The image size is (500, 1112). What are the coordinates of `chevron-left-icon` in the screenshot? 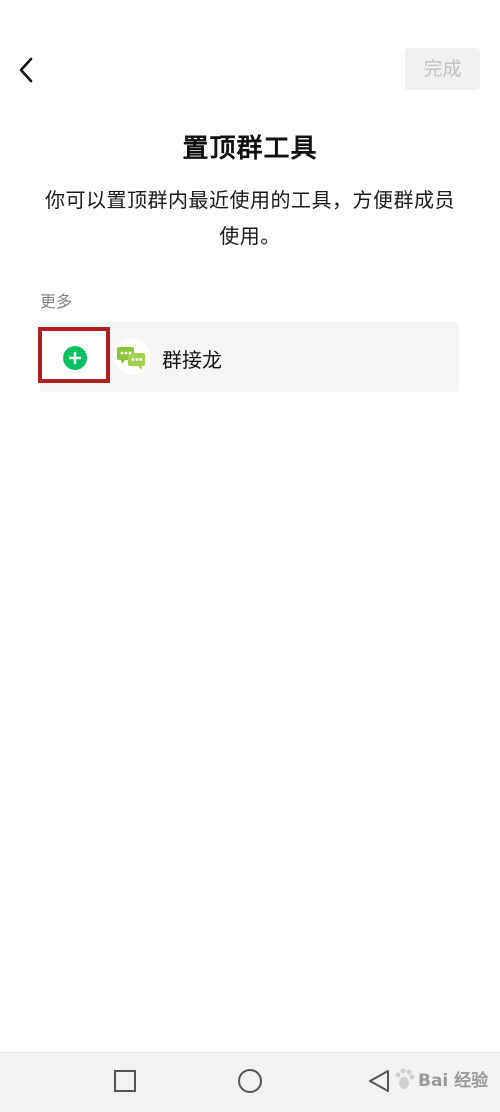 It's located at (26, 70).